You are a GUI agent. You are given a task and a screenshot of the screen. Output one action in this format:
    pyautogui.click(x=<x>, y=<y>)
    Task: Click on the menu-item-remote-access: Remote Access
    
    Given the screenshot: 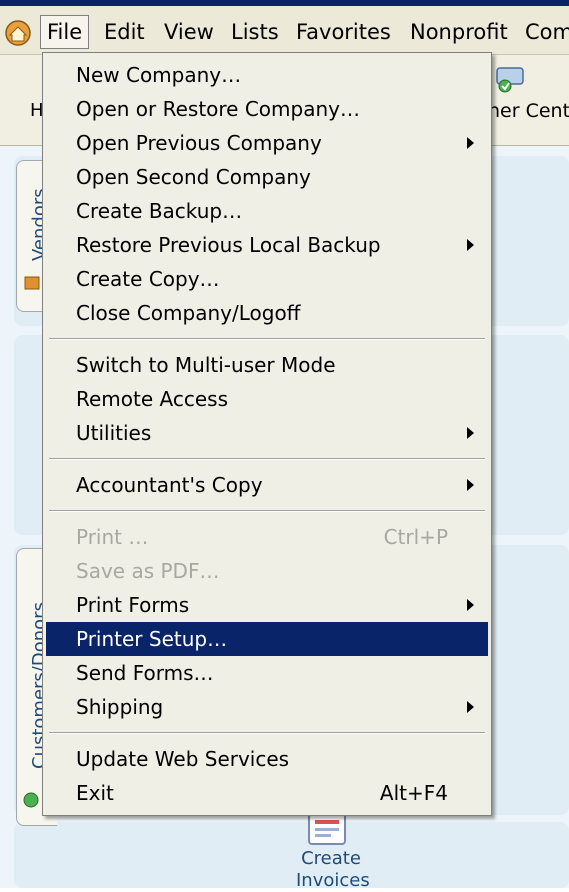 What is the action you would take?
    pyautogui.click(x=267, y=399)
    